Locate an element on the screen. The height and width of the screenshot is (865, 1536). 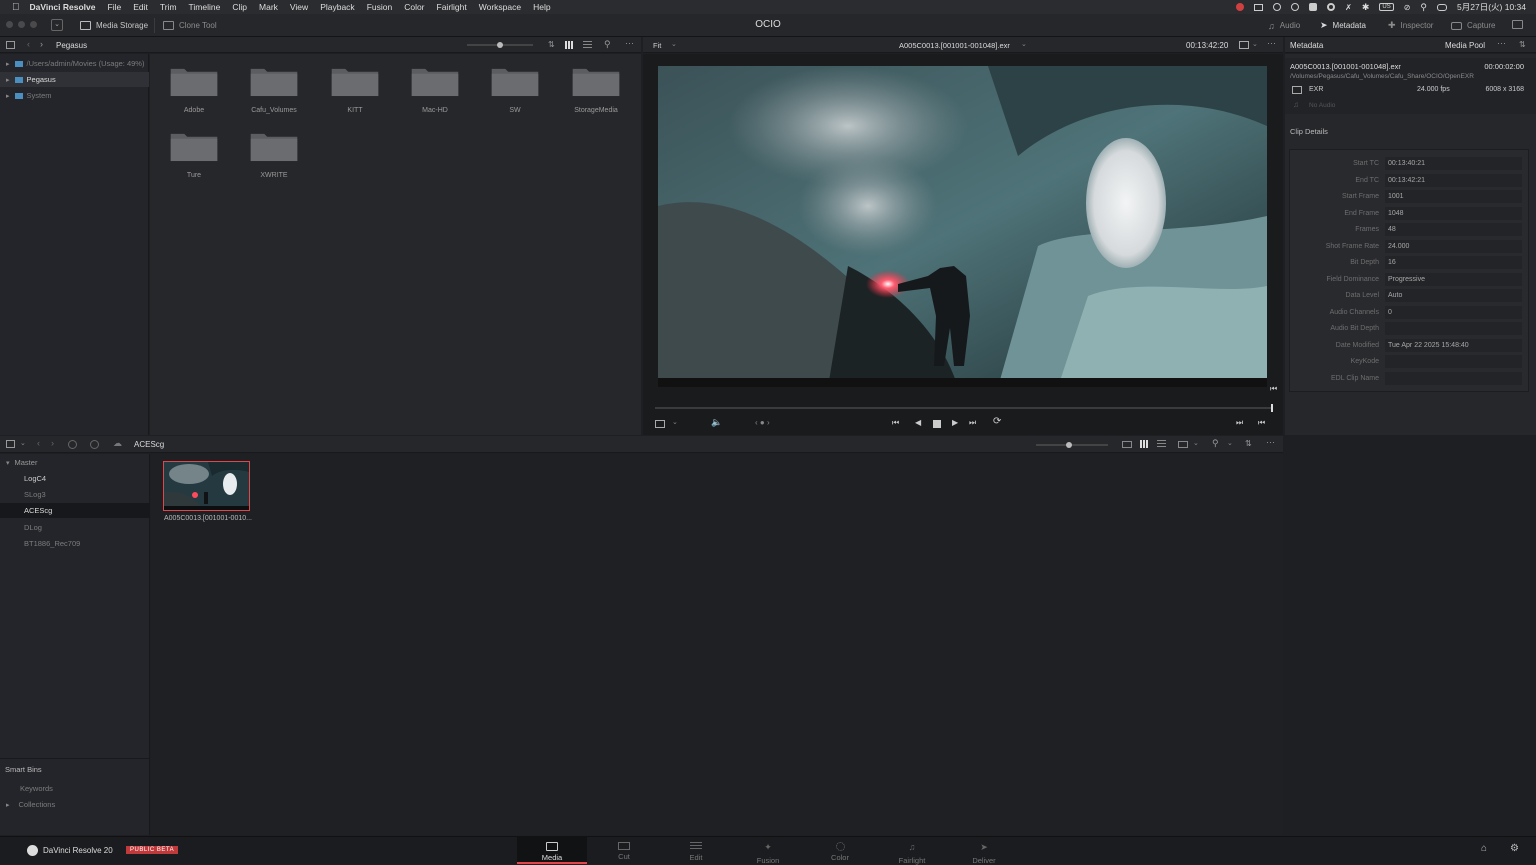
menu-timeline: Timeline is located at coordinates (205, 7).